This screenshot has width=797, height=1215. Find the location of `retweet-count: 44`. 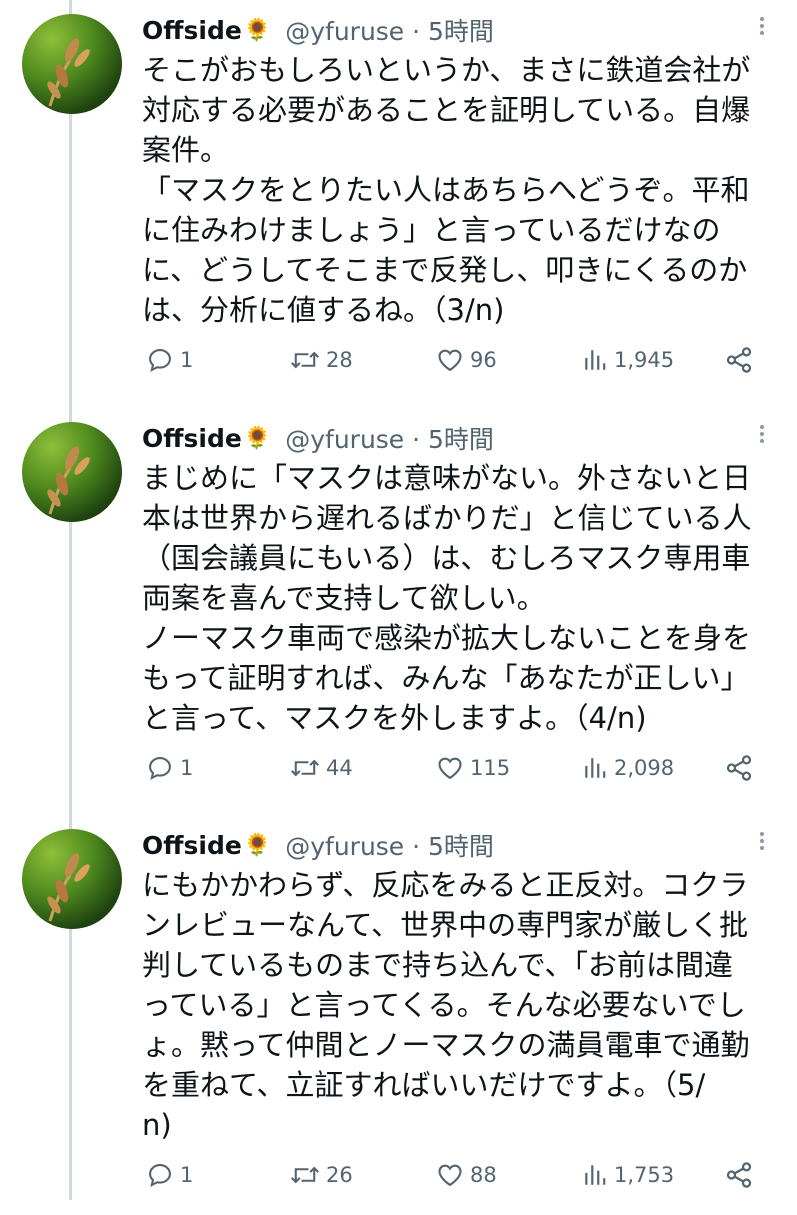

retweet-count: 44 is located at coordinates (339, 768).